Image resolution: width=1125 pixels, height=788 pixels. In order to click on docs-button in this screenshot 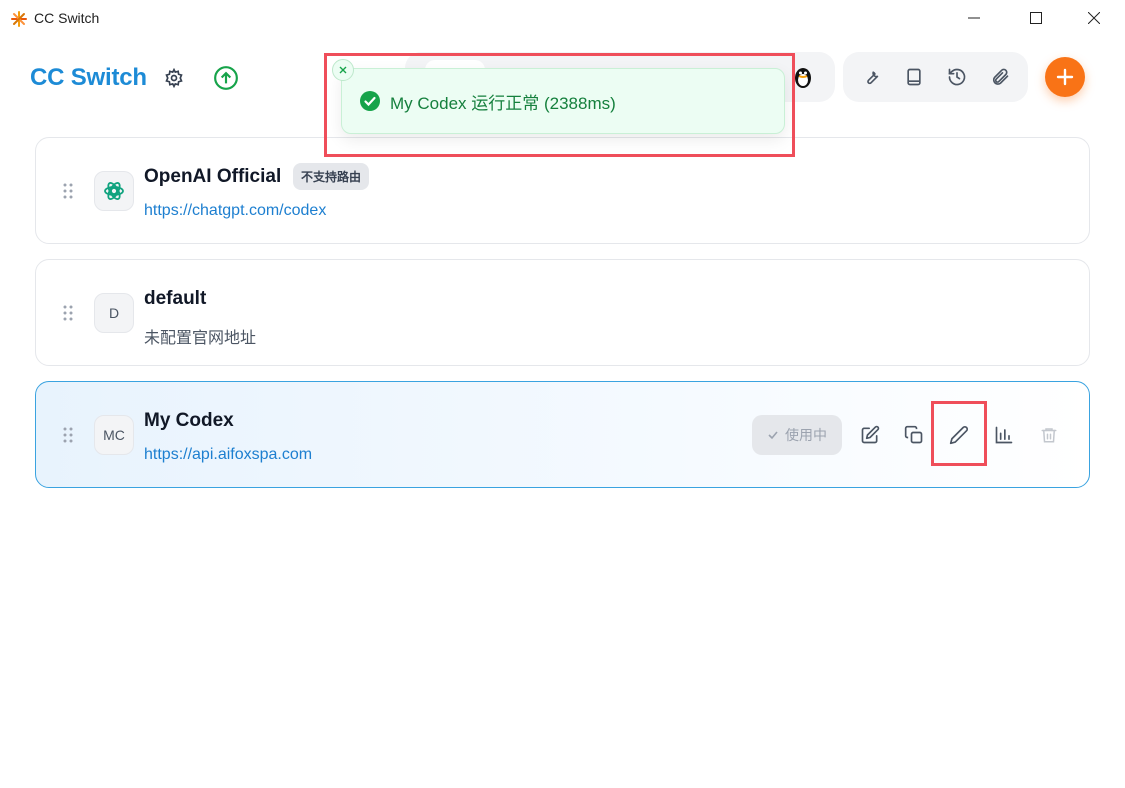, I will do `click(914, 77)`.